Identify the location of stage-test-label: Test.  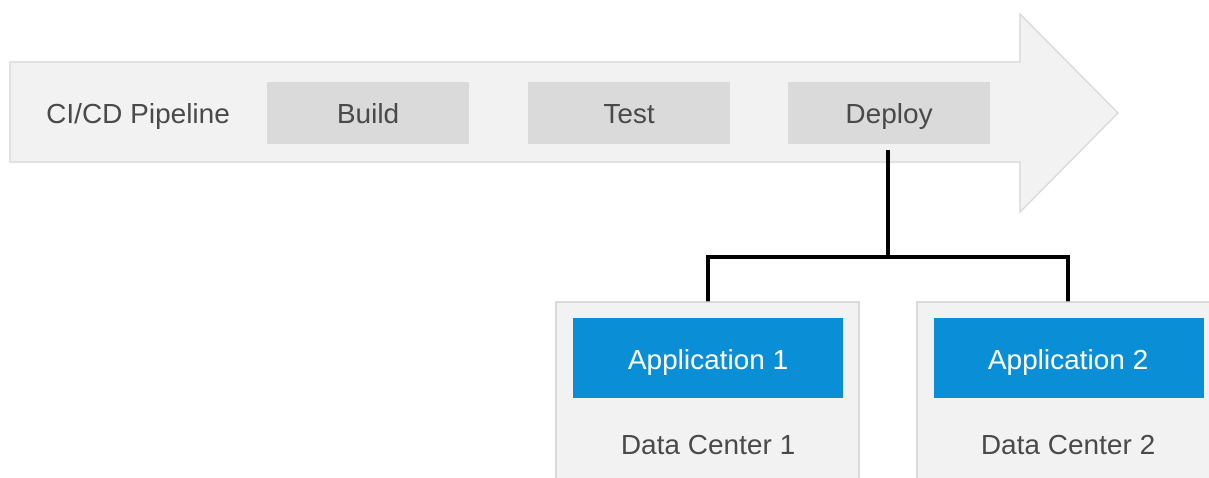
(629, 113).